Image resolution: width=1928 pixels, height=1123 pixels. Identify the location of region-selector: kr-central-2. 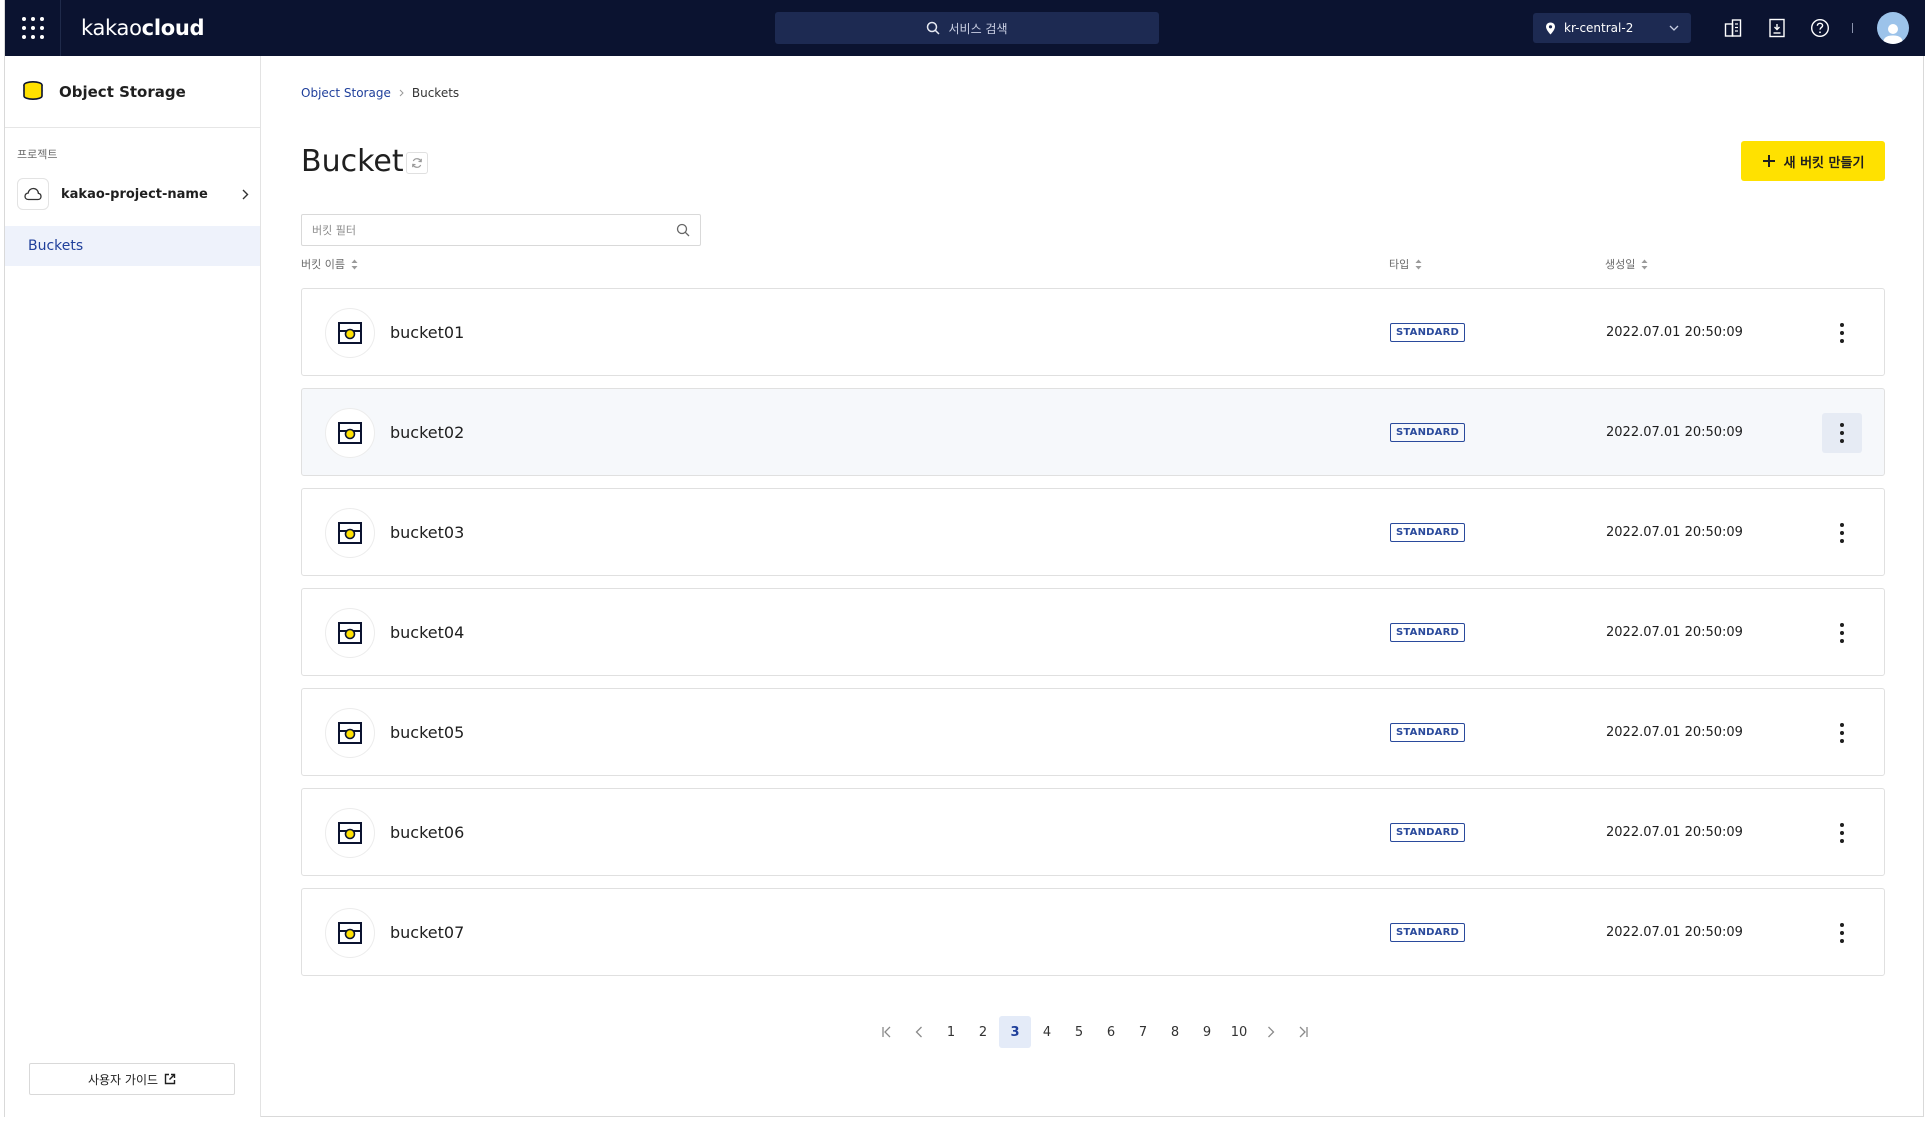
(1612, 28).